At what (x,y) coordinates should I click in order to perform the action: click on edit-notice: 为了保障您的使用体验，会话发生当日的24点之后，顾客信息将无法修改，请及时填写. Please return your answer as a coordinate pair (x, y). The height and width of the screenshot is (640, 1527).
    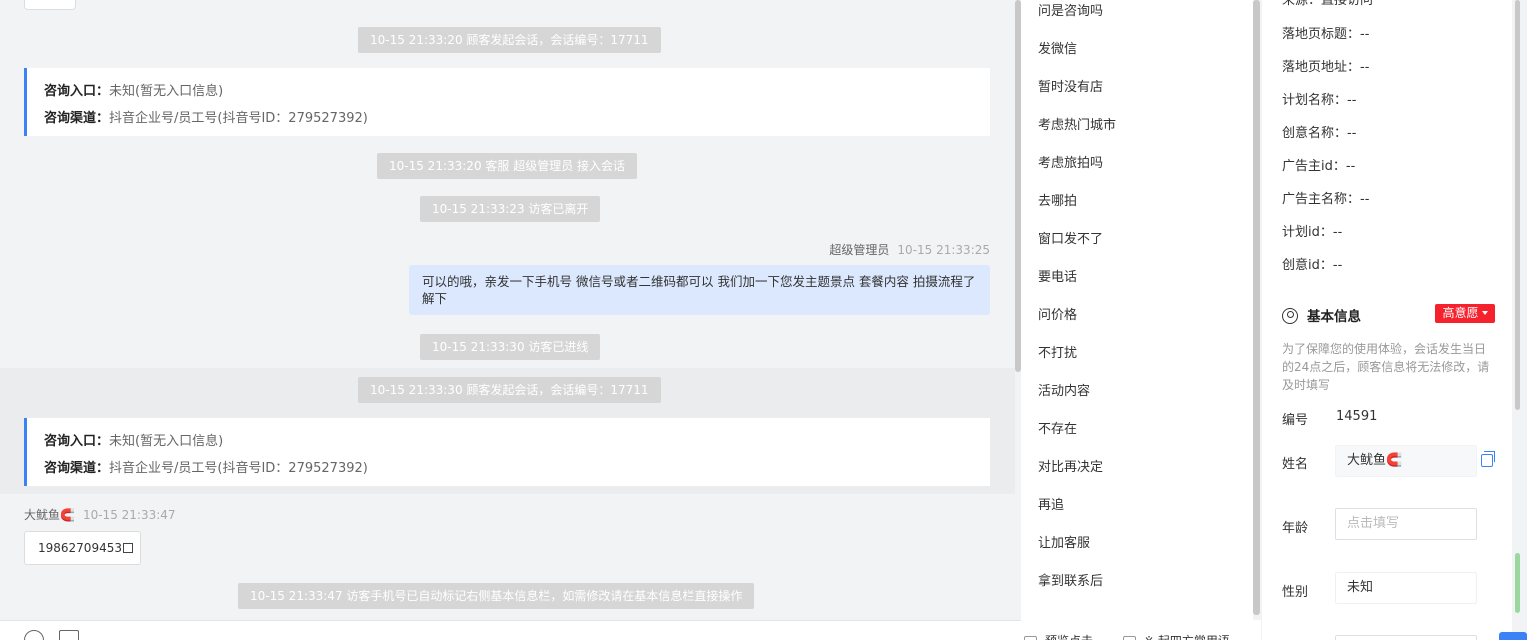
    Looking at the image, I should click on (1386, 367).